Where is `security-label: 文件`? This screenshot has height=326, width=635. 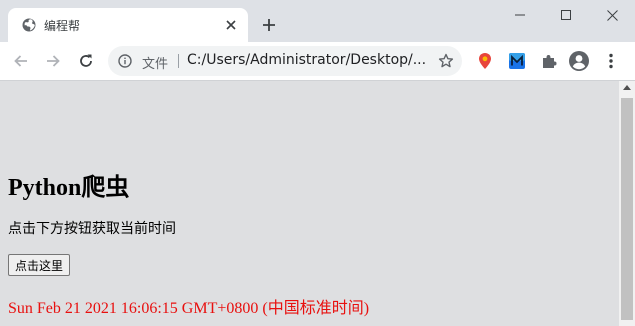 security-label: 文件 is located at coordinates (155, 64).